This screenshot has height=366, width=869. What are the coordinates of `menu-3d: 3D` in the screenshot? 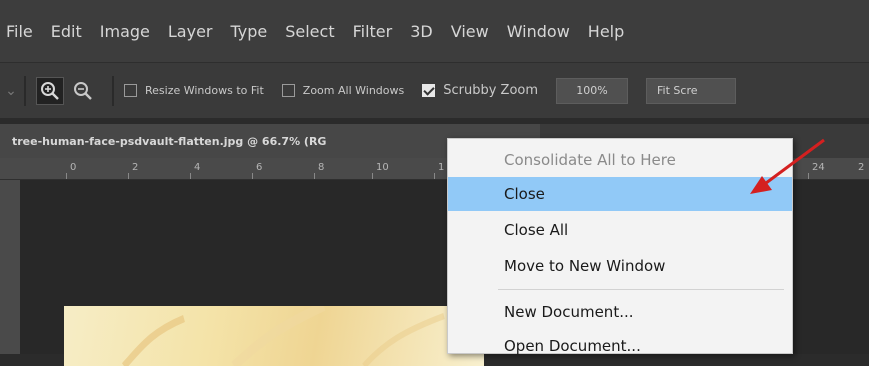 It's located at (421, 31).